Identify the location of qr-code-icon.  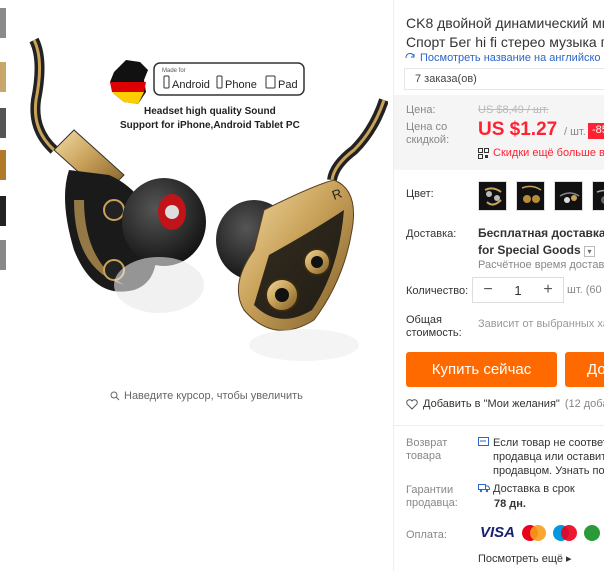
(483, 153).